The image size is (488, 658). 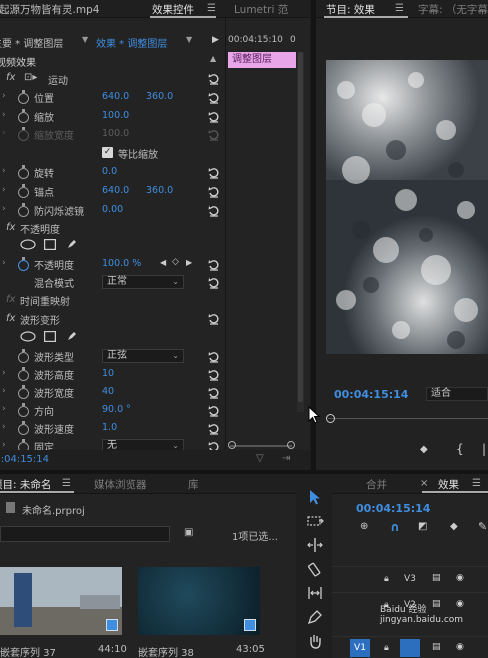 What do you see at coordinates (399, 8) in the screenshot?
I see `program-tab-menu-icon: ☰` at bounding box center [399, 8].